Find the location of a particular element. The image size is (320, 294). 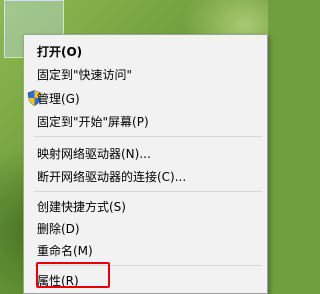

menu-item-label: 创建快捷方式(S) is located at coordinates (81, 207).